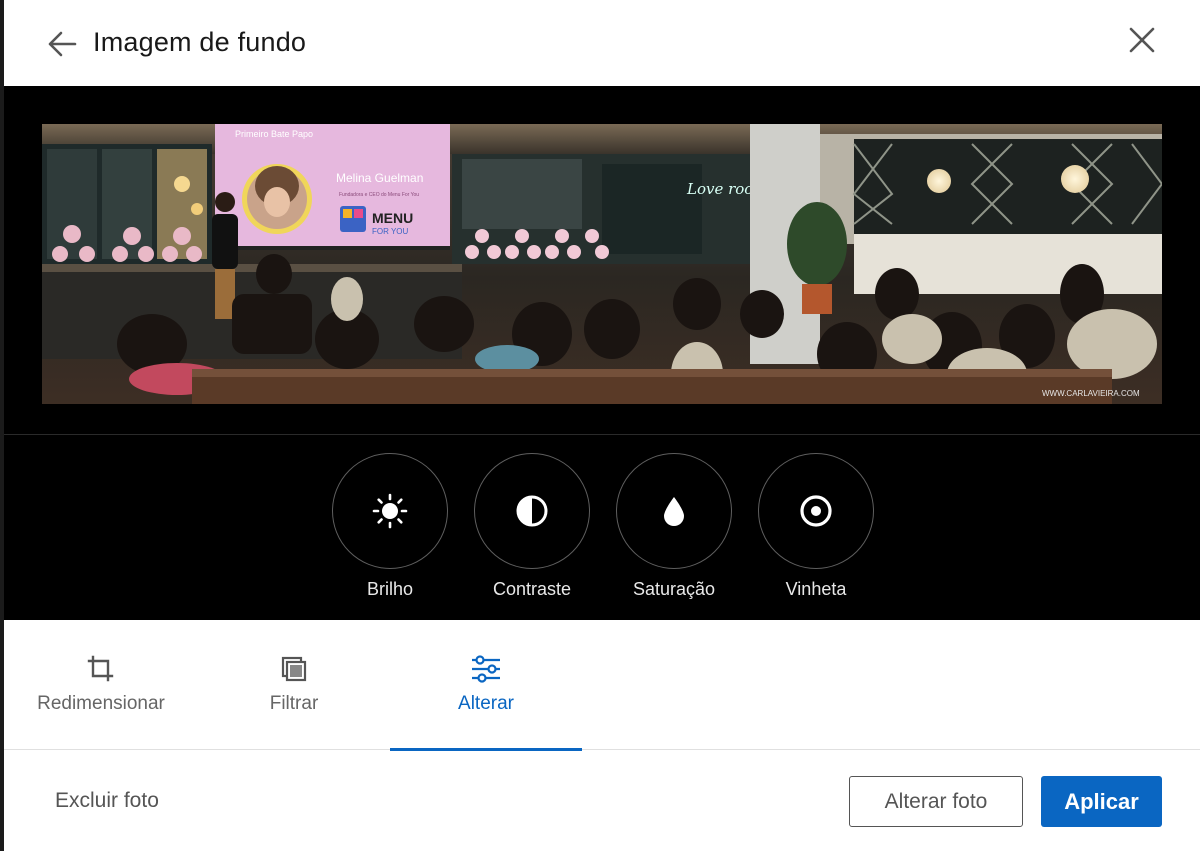 This screenshot has width=1200, height=851. Describe the element at coordinates (390, 231) in the screenshot. I see `slide-logo-subtext: FOR YOU` at that location.